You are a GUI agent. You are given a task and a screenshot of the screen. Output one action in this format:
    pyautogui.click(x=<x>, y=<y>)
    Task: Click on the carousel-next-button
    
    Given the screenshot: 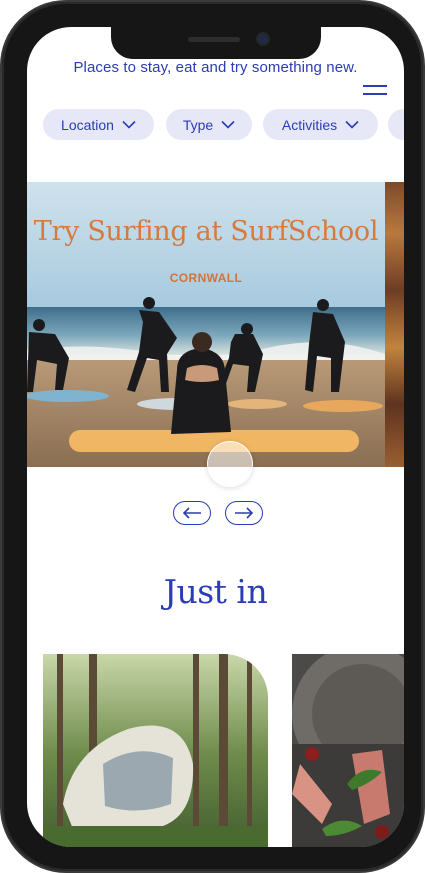 What is the action you would take?
    pyautogui.click(x=244, y=513)
    